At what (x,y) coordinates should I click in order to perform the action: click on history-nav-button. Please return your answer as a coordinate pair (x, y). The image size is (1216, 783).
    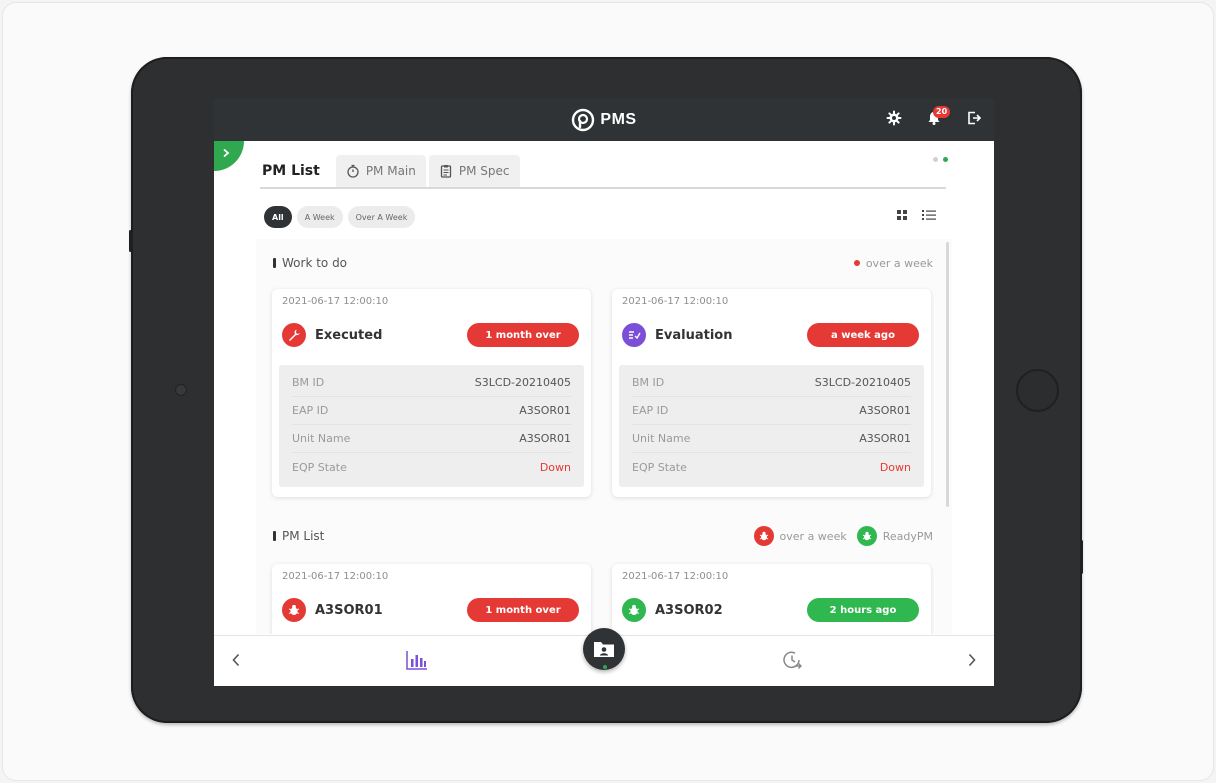
    Looking at the image, I should click on (792, 660).